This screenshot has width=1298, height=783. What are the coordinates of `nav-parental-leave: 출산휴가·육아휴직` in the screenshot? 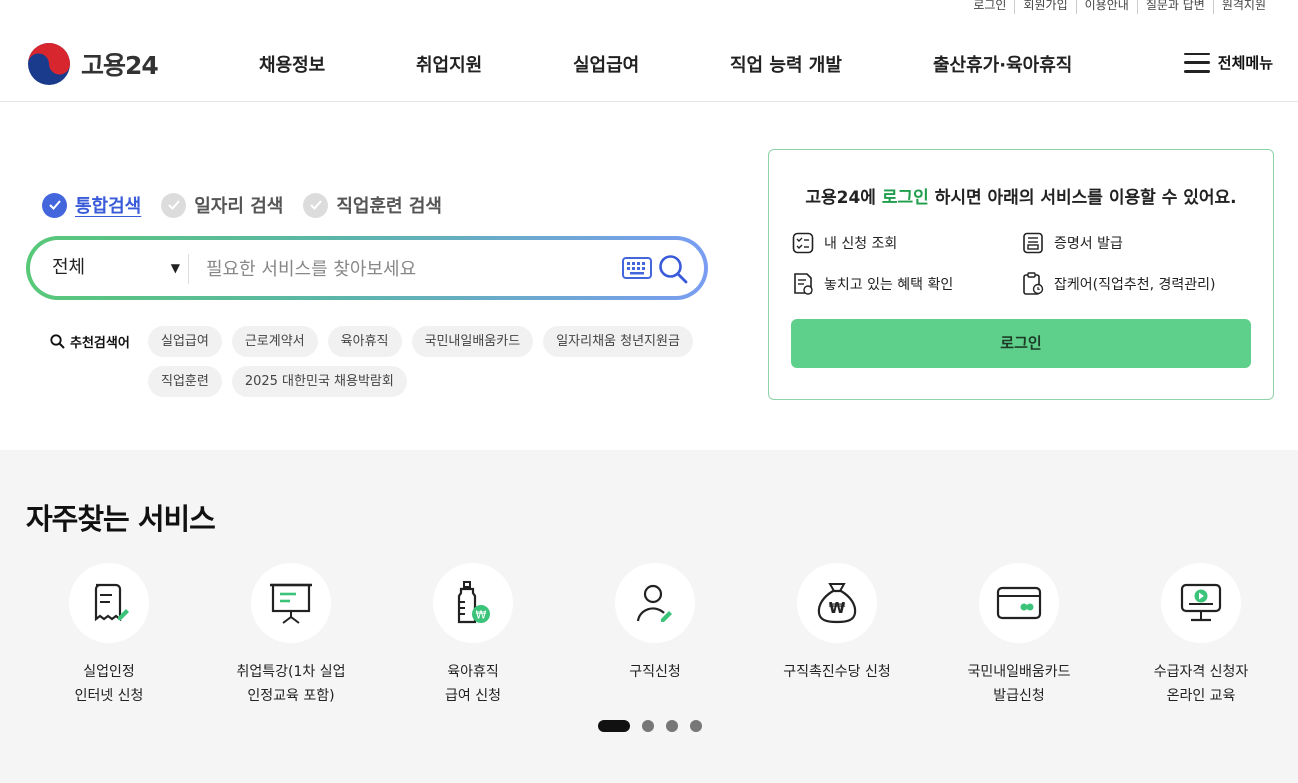 It's located at (1002, 64).